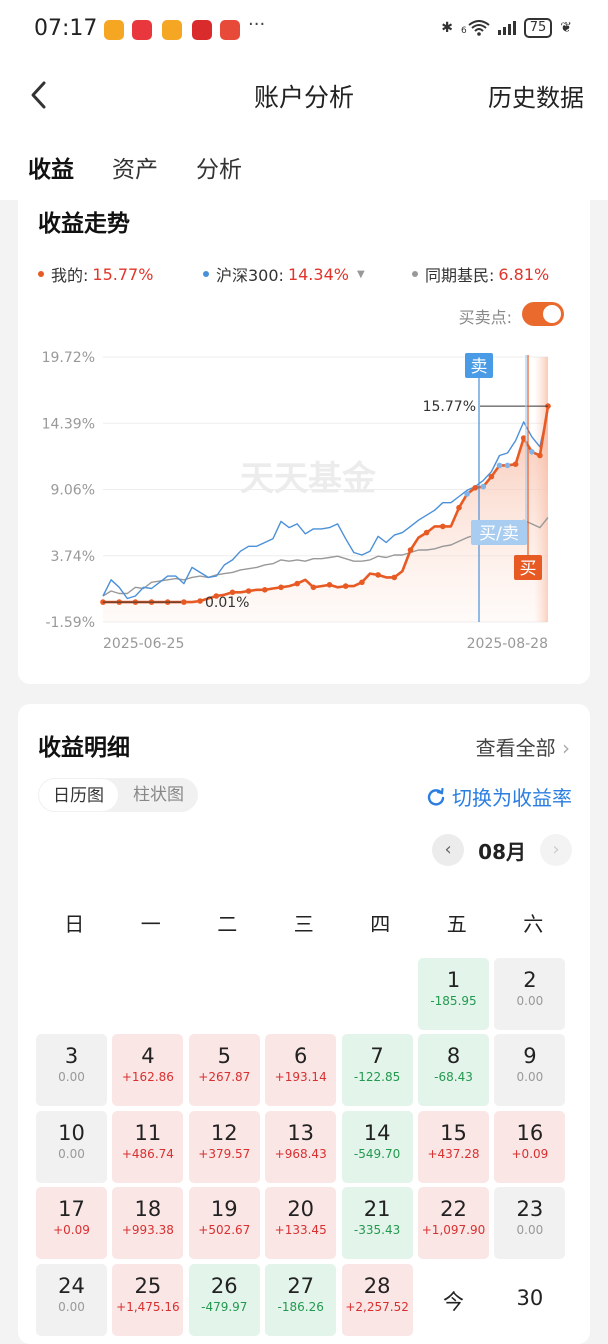 The width and height of the screenshot is (608, 1344). What do you see at coordinates (300, 1230) in the screenshot?
I see `day-income: +133.45` at bounding box center [300, 1230].